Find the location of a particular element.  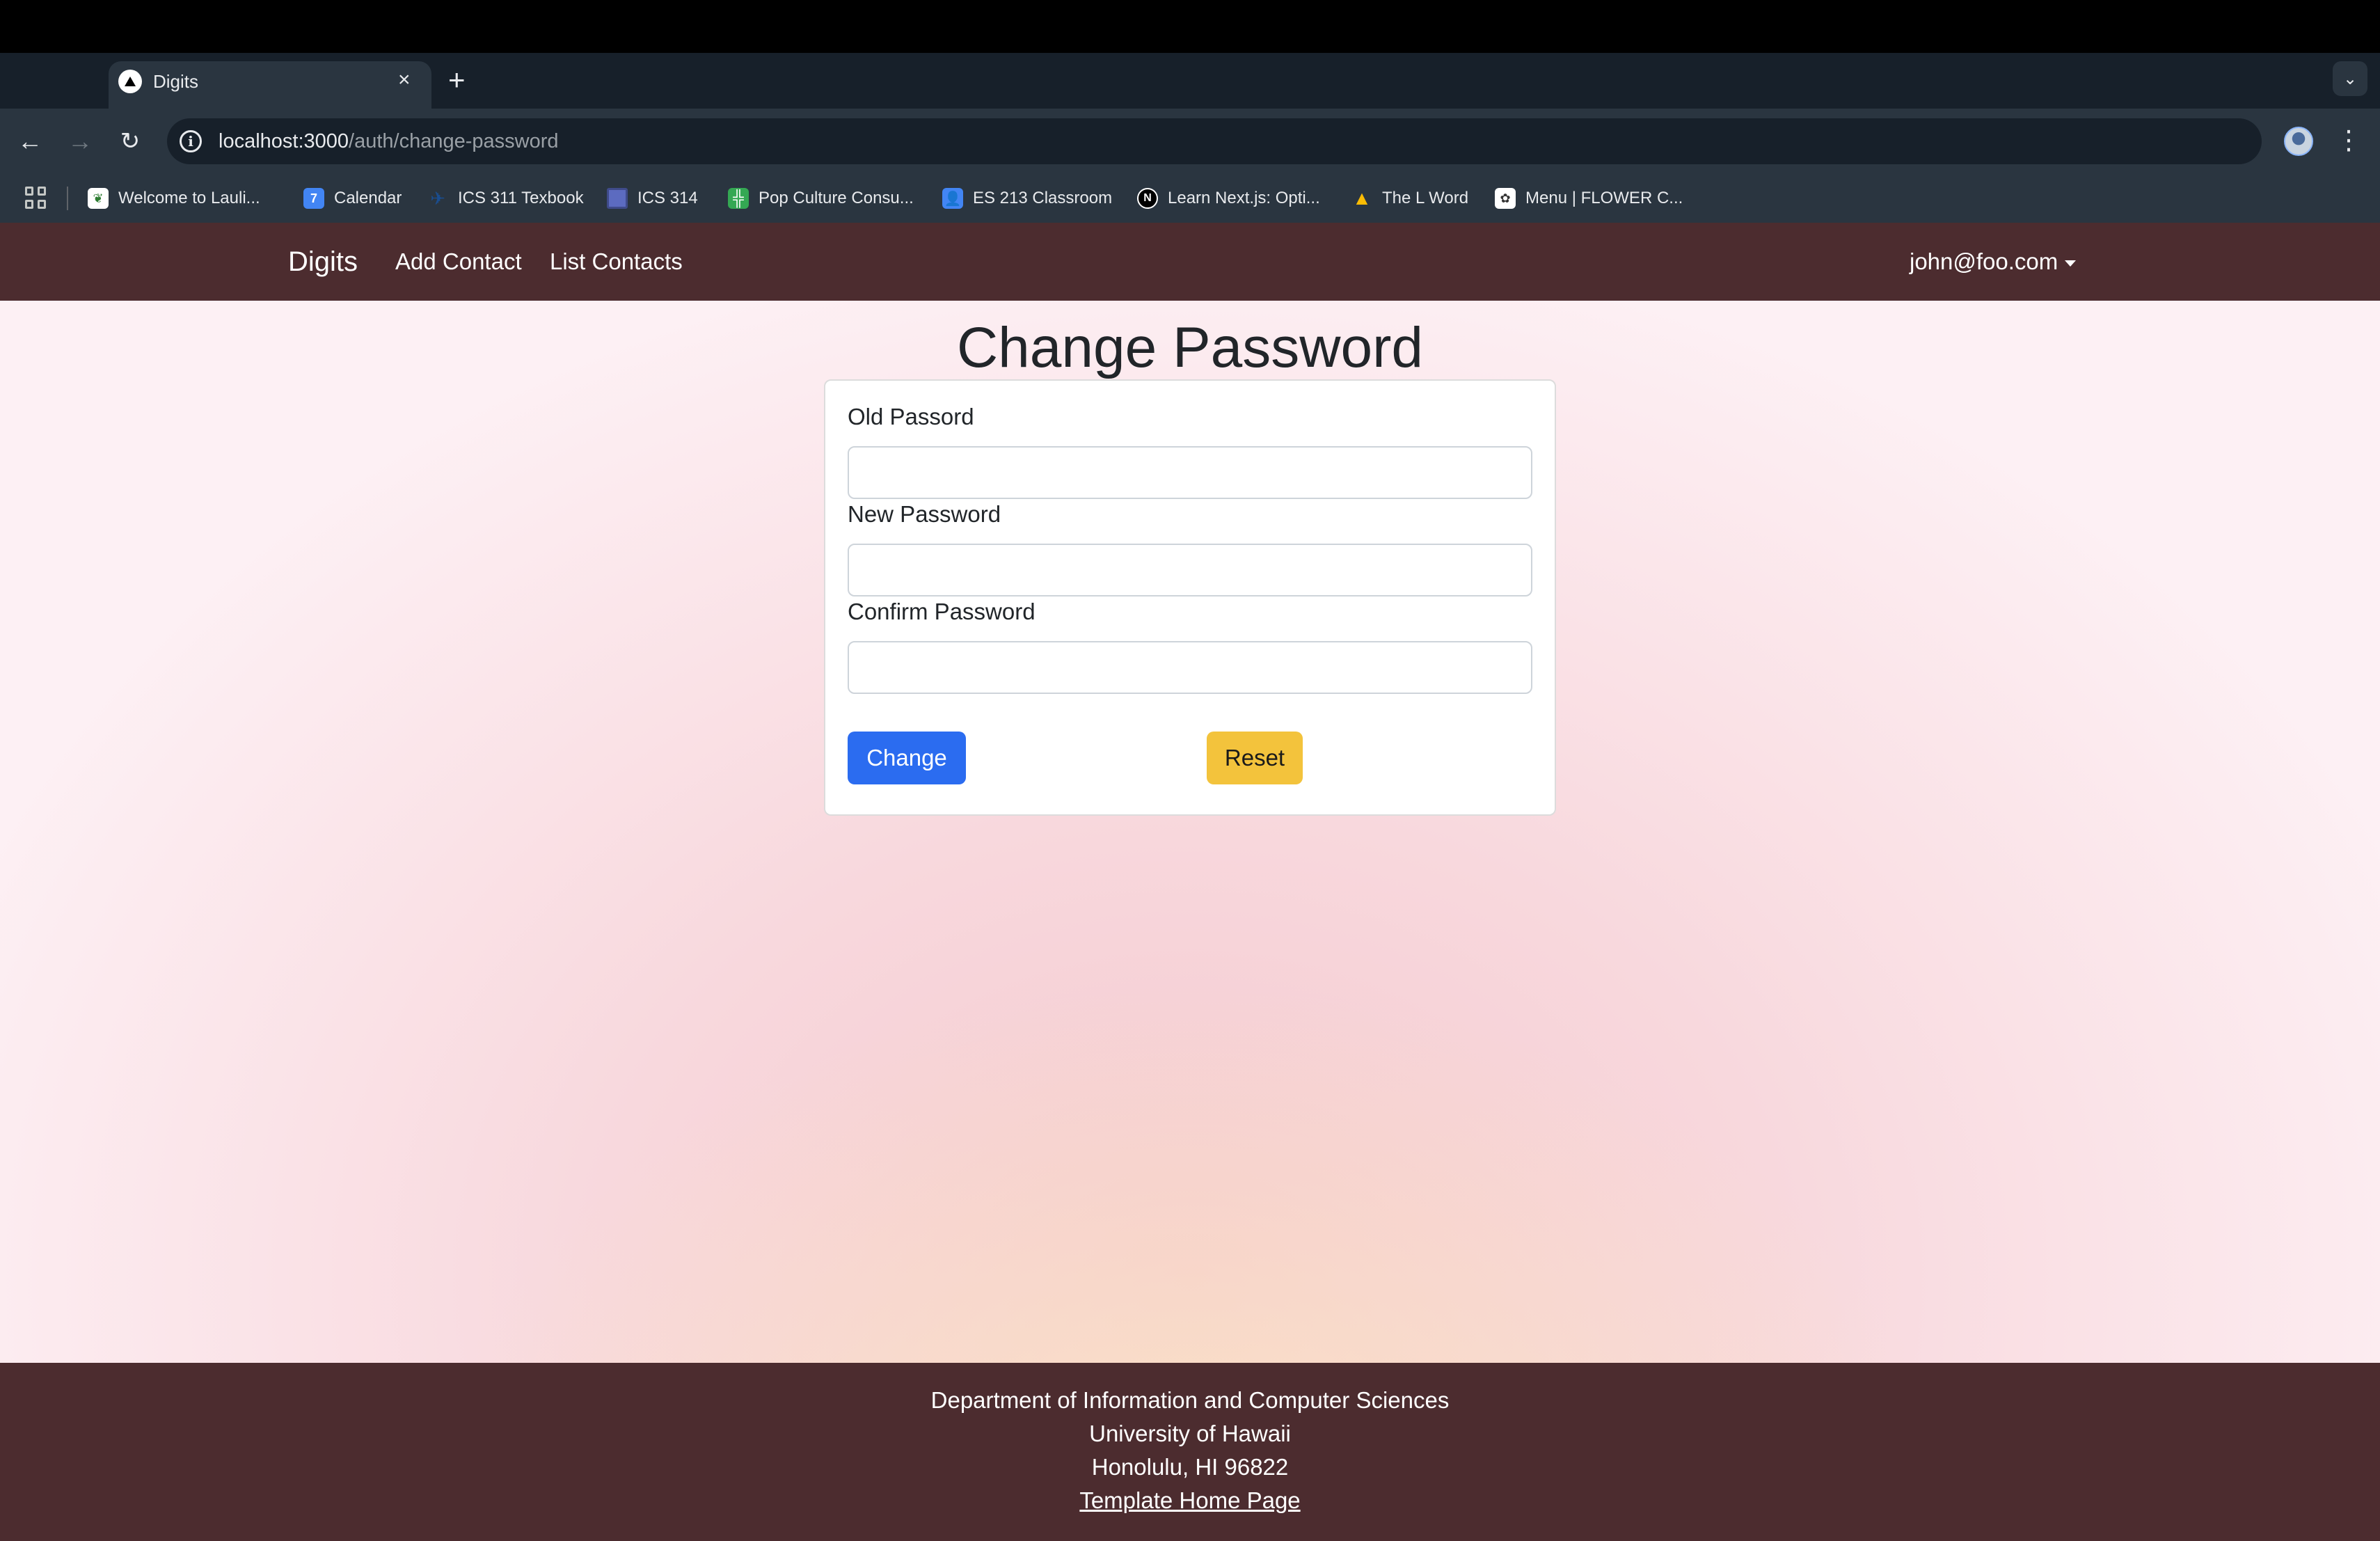

apps-grid-icon is located at coordinates (36, 198).